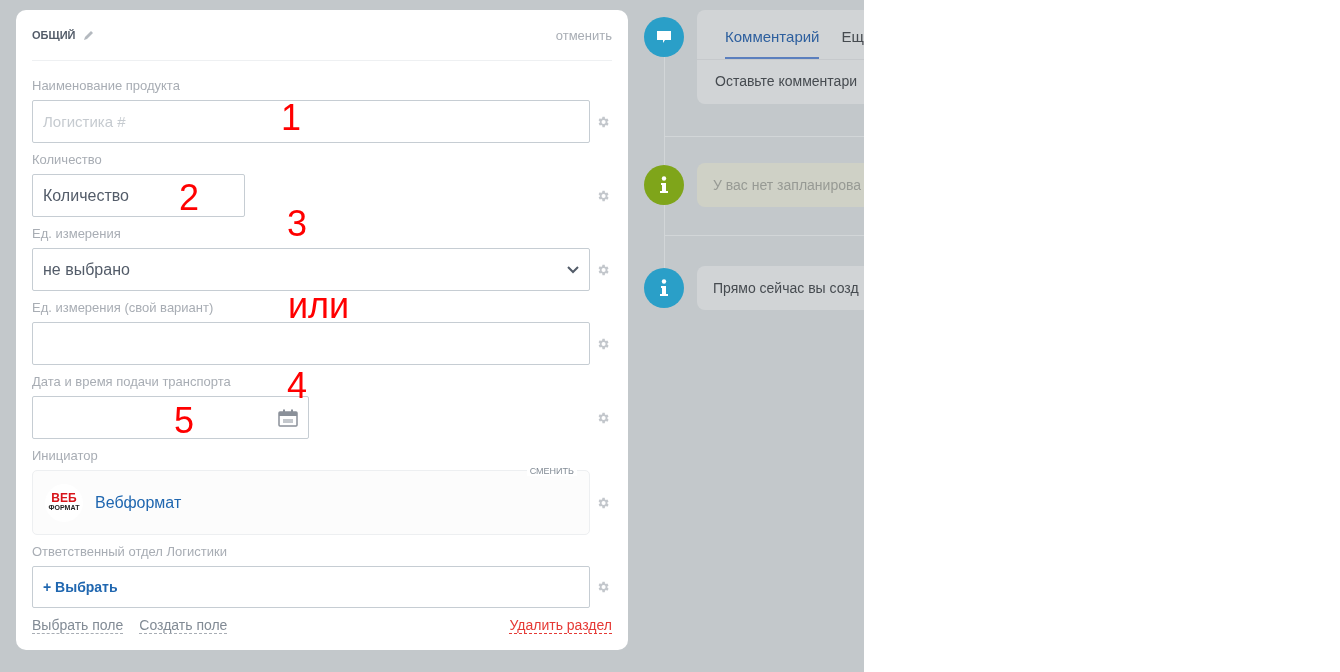 The height and width of the screenshot is (672, 1340). What do you see at coordinates (129, 551) in the screenshot?
I see `field-label: Ответственный отдел Логистики` at bounding box center [129, 551].